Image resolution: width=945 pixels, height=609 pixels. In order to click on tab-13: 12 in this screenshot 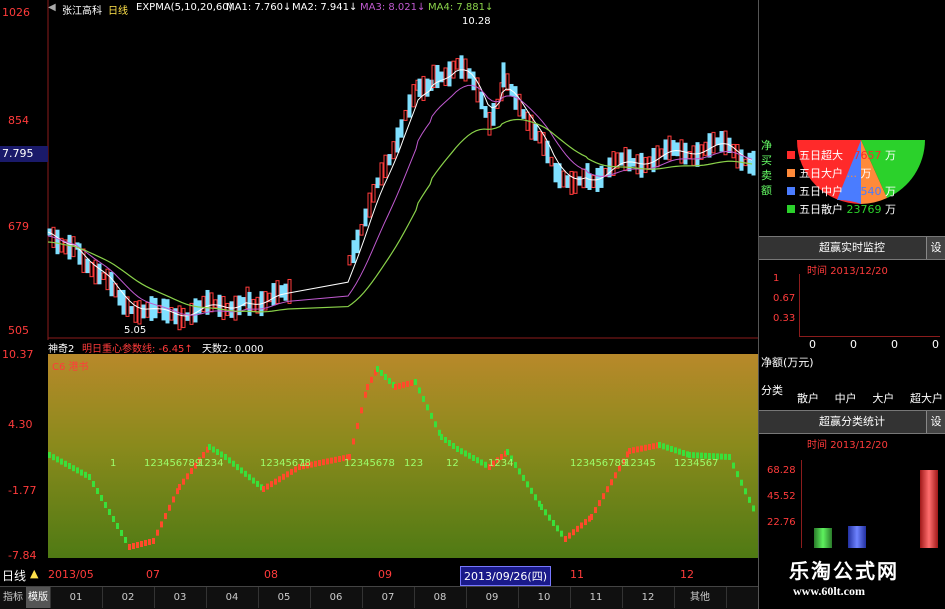, I will do `click(648, 597)`.